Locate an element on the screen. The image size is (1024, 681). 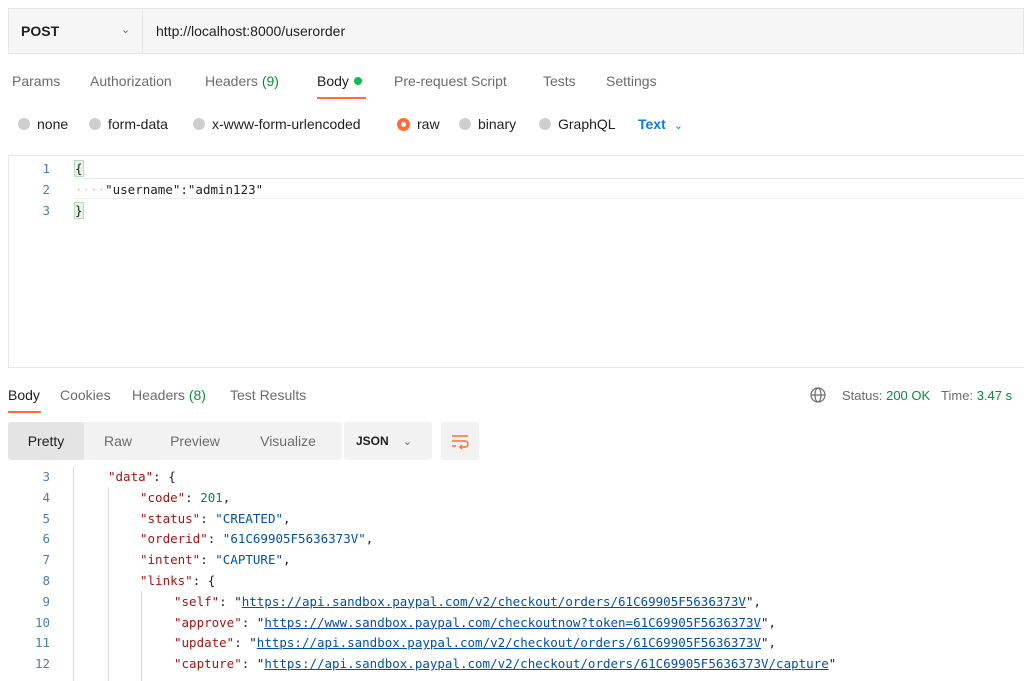
json-key: "orderid" is located at coordinates (174, 539).